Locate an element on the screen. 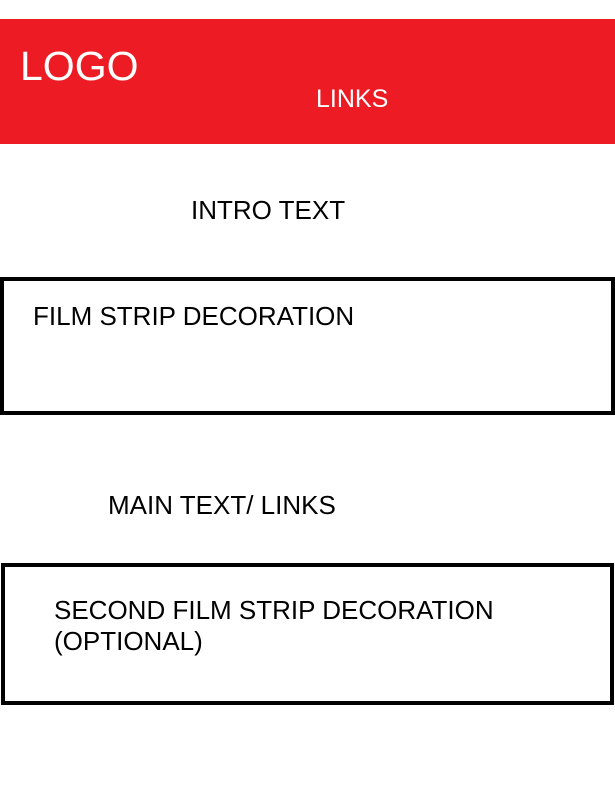 This screenshot has height=798, width=615. second-film-strip-label-line2: (OPTIONAL) is located at coordinates (128, 641).